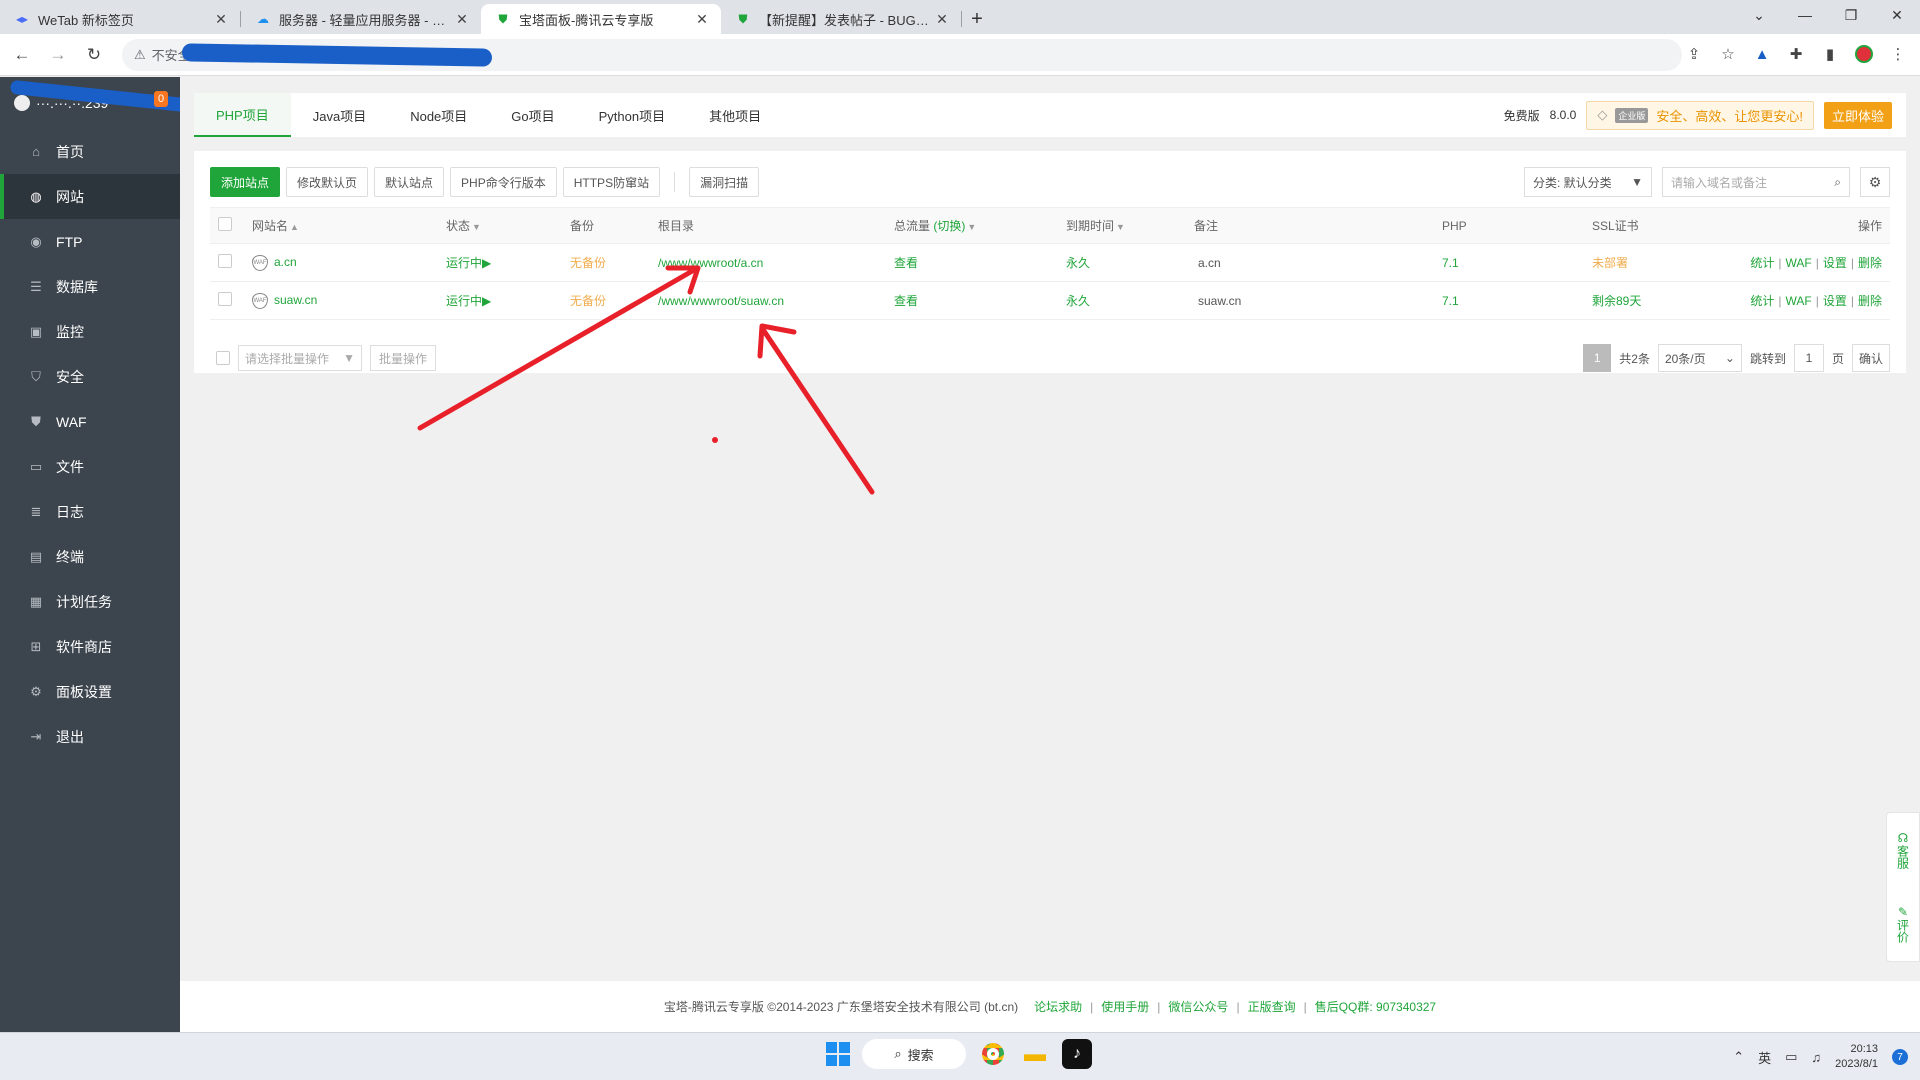  What do you see at coordinates (993, 1054) in the screenshot?
I see `chrome-icon` at bounding box center [993, 1054].